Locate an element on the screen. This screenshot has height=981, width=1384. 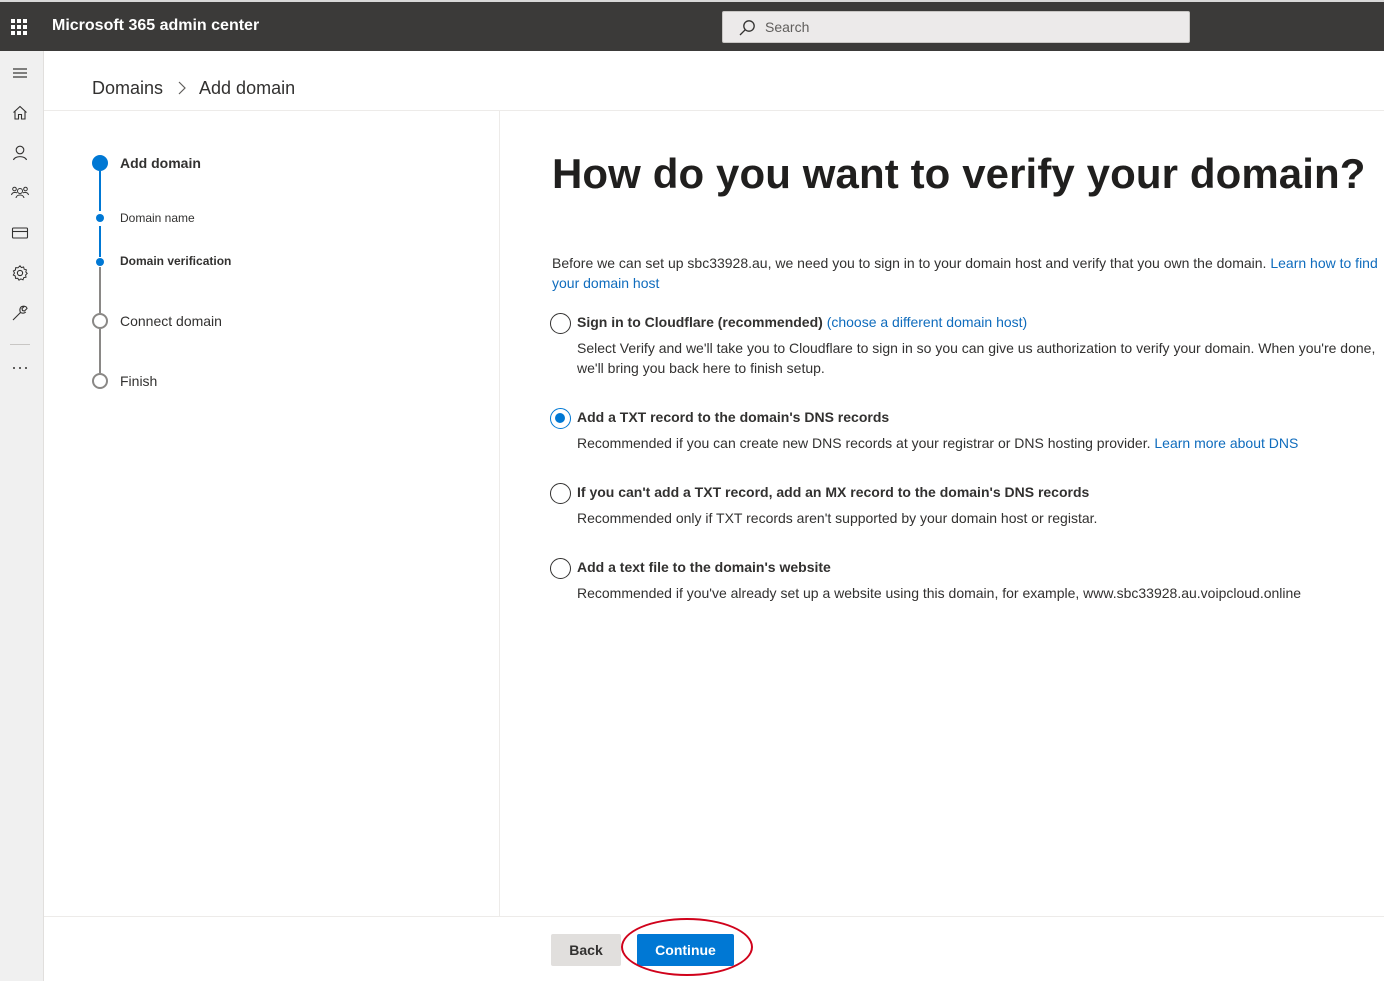
back-button: Back is located at coordinates (586, 950).